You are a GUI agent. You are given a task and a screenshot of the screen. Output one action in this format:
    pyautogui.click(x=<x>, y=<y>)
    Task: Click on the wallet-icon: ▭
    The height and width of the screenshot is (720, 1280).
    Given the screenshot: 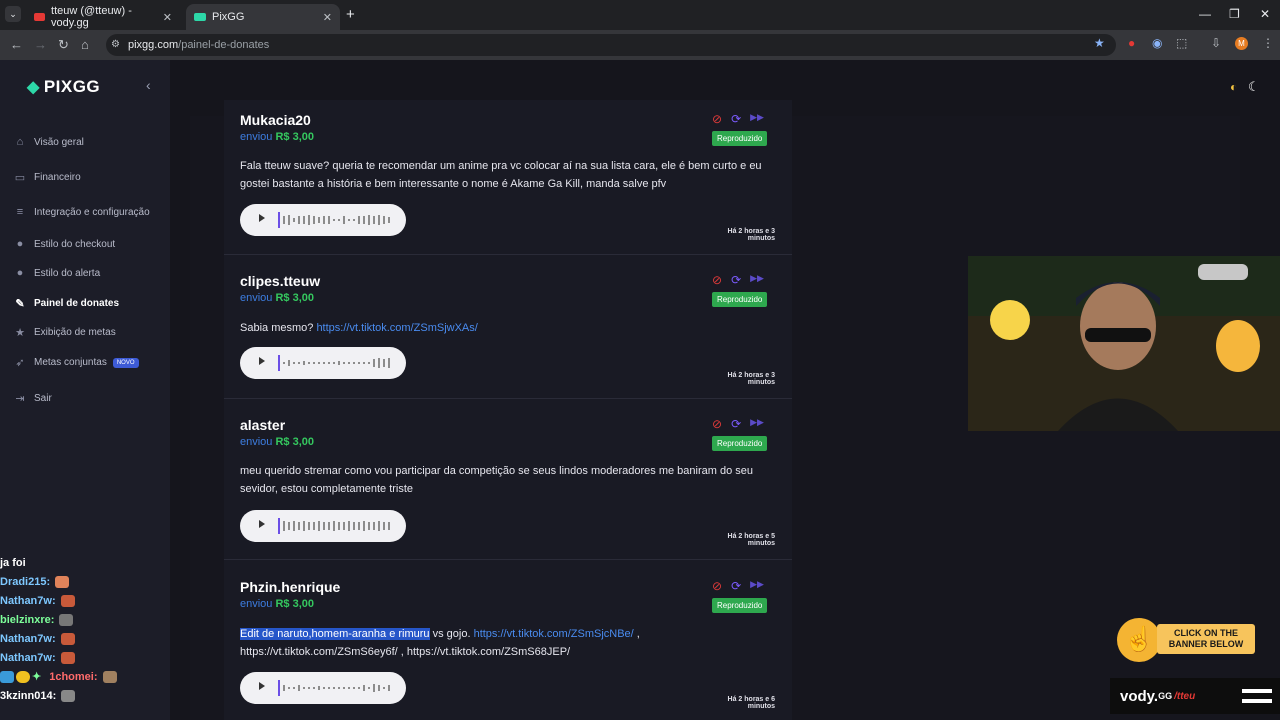 What is the action you would take?
    pyautogui.click(x=20, y=178)
    